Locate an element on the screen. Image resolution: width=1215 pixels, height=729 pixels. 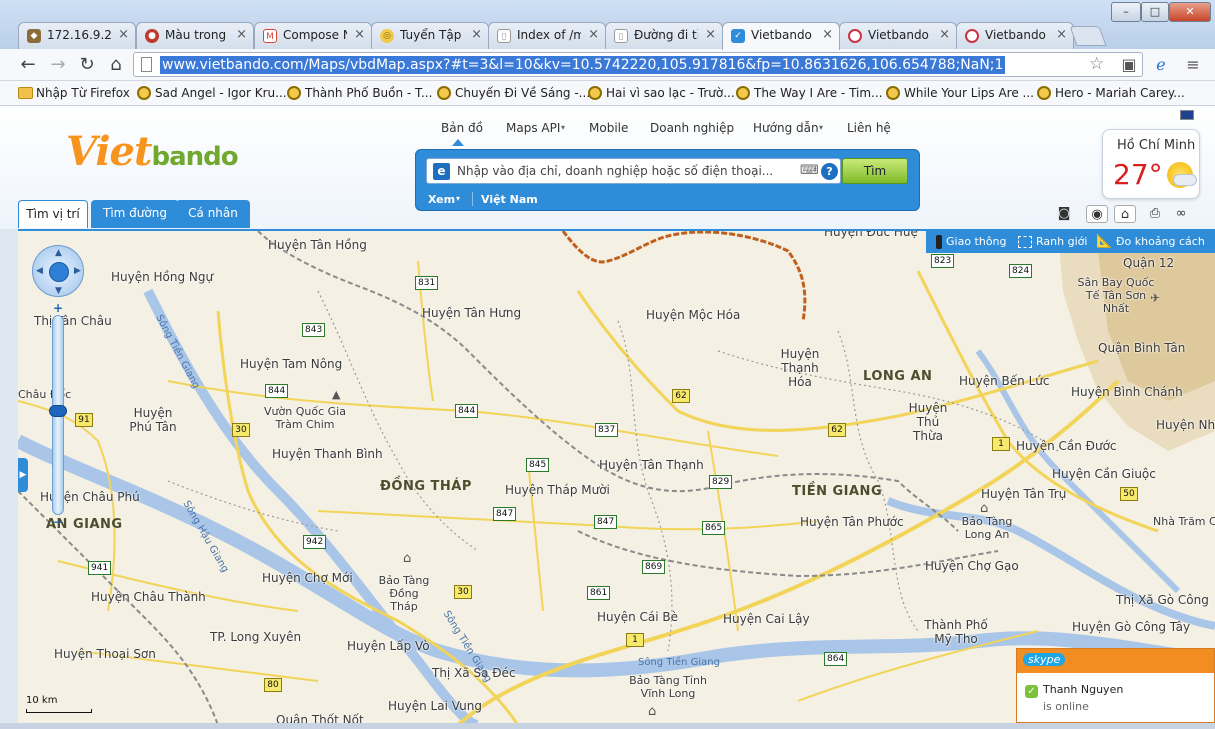
pan-control: ▲ ▼ ◀ ▶ is located at coordinates (58, 271).